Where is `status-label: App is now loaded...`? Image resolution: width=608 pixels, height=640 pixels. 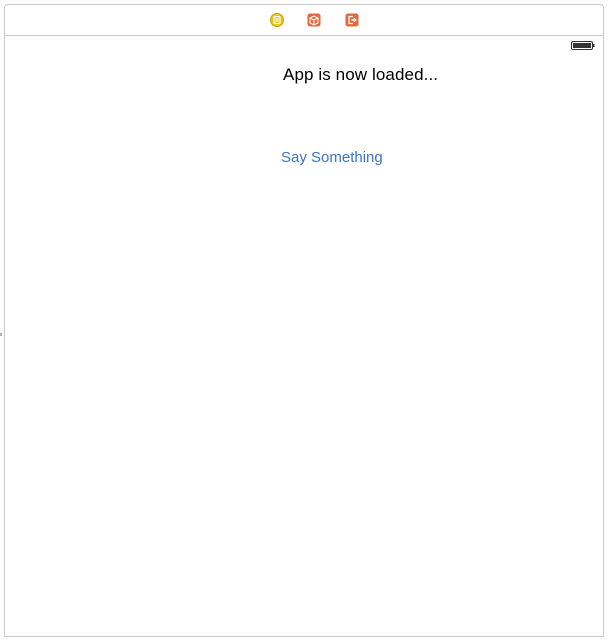 status-label: App is now loaded... is located at coordinates (361, 74).